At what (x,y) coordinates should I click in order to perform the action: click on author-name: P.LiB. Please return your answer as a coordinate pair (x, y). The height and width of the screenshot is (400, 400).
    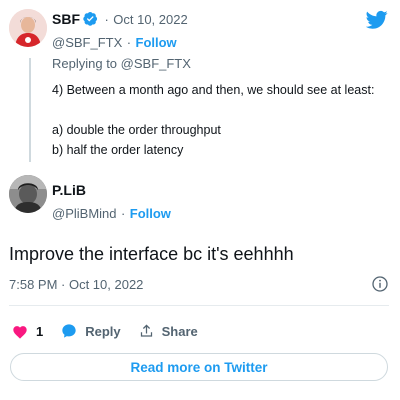
    Looking at the image, I should click on (69, 190).